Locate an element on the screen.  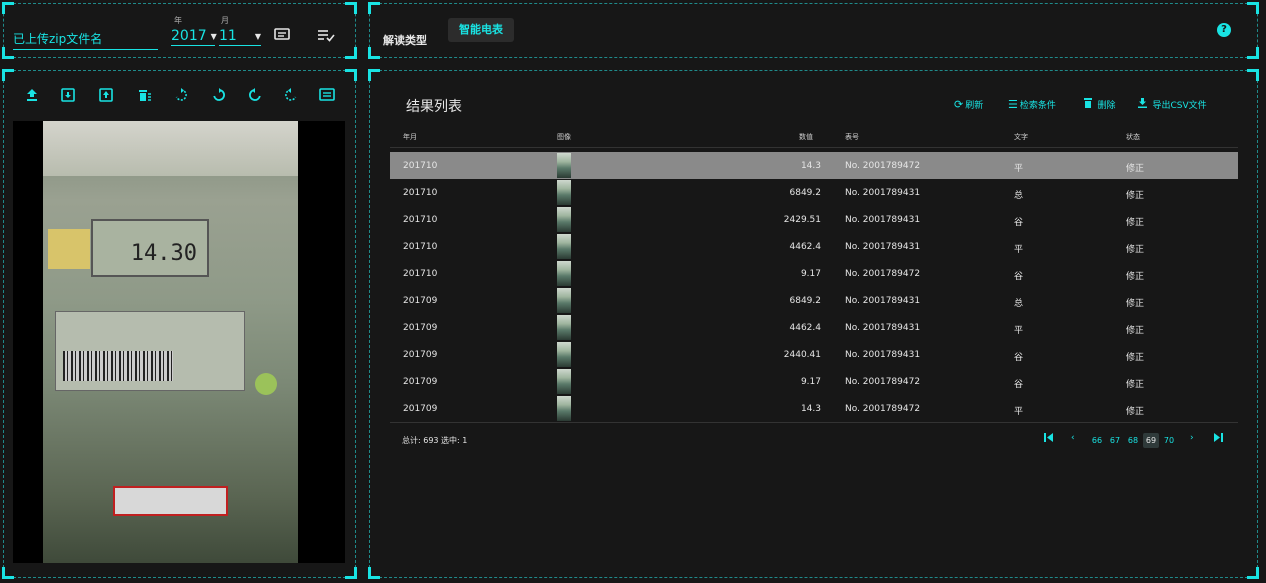
last-page-icon is located at coordinates (1218, 439).